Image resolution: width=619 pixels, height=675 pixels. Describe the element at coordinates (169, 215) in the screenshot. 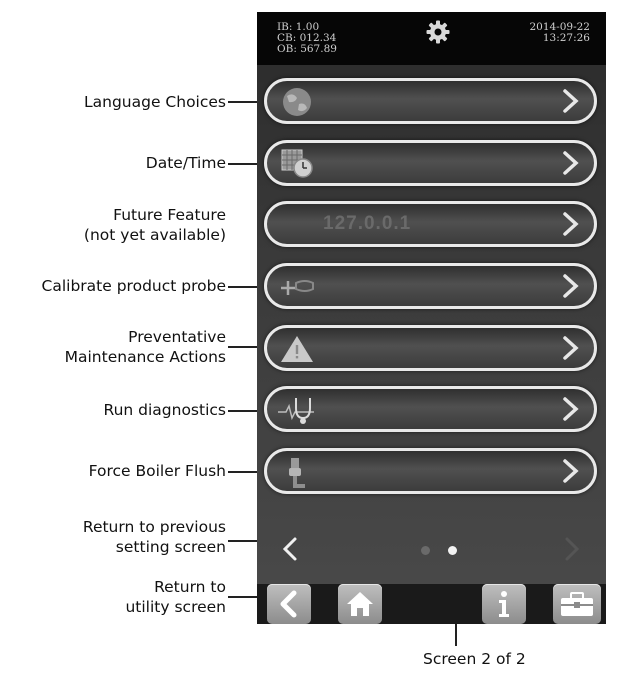

I see `callout-future-line1: Future Feature` at that location.